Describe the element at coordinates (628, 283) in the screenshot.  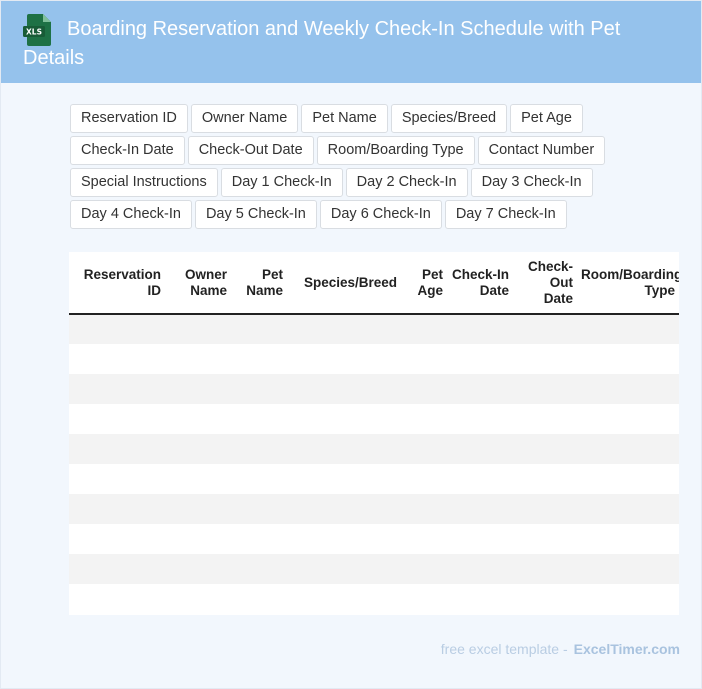
I see `column-header: Room/Boarding Type` at that location.